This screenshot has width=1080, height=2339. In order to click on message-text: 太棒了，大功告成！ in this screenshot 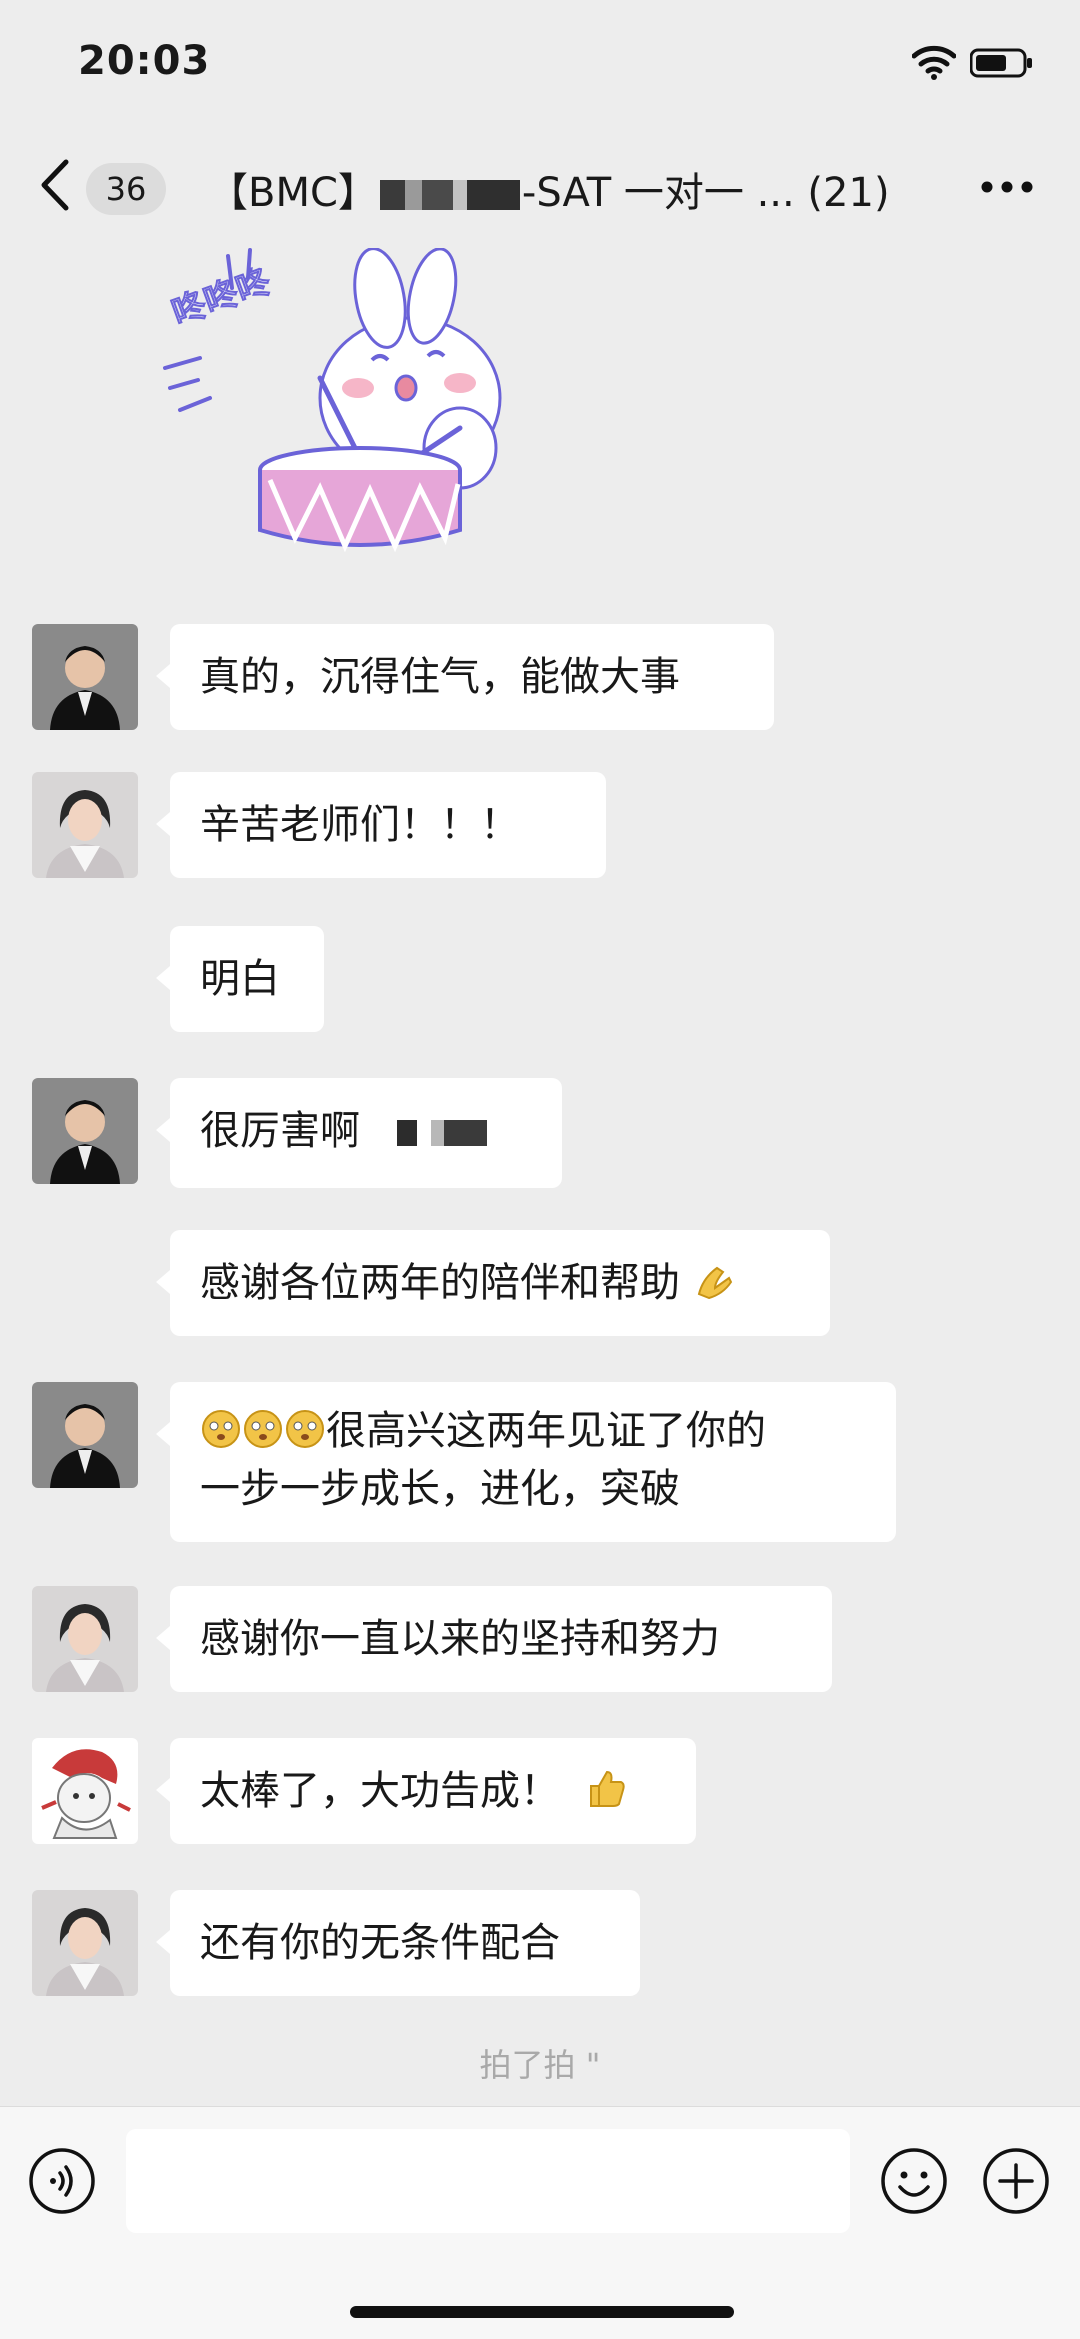, I will do `click(380, 1791)`.